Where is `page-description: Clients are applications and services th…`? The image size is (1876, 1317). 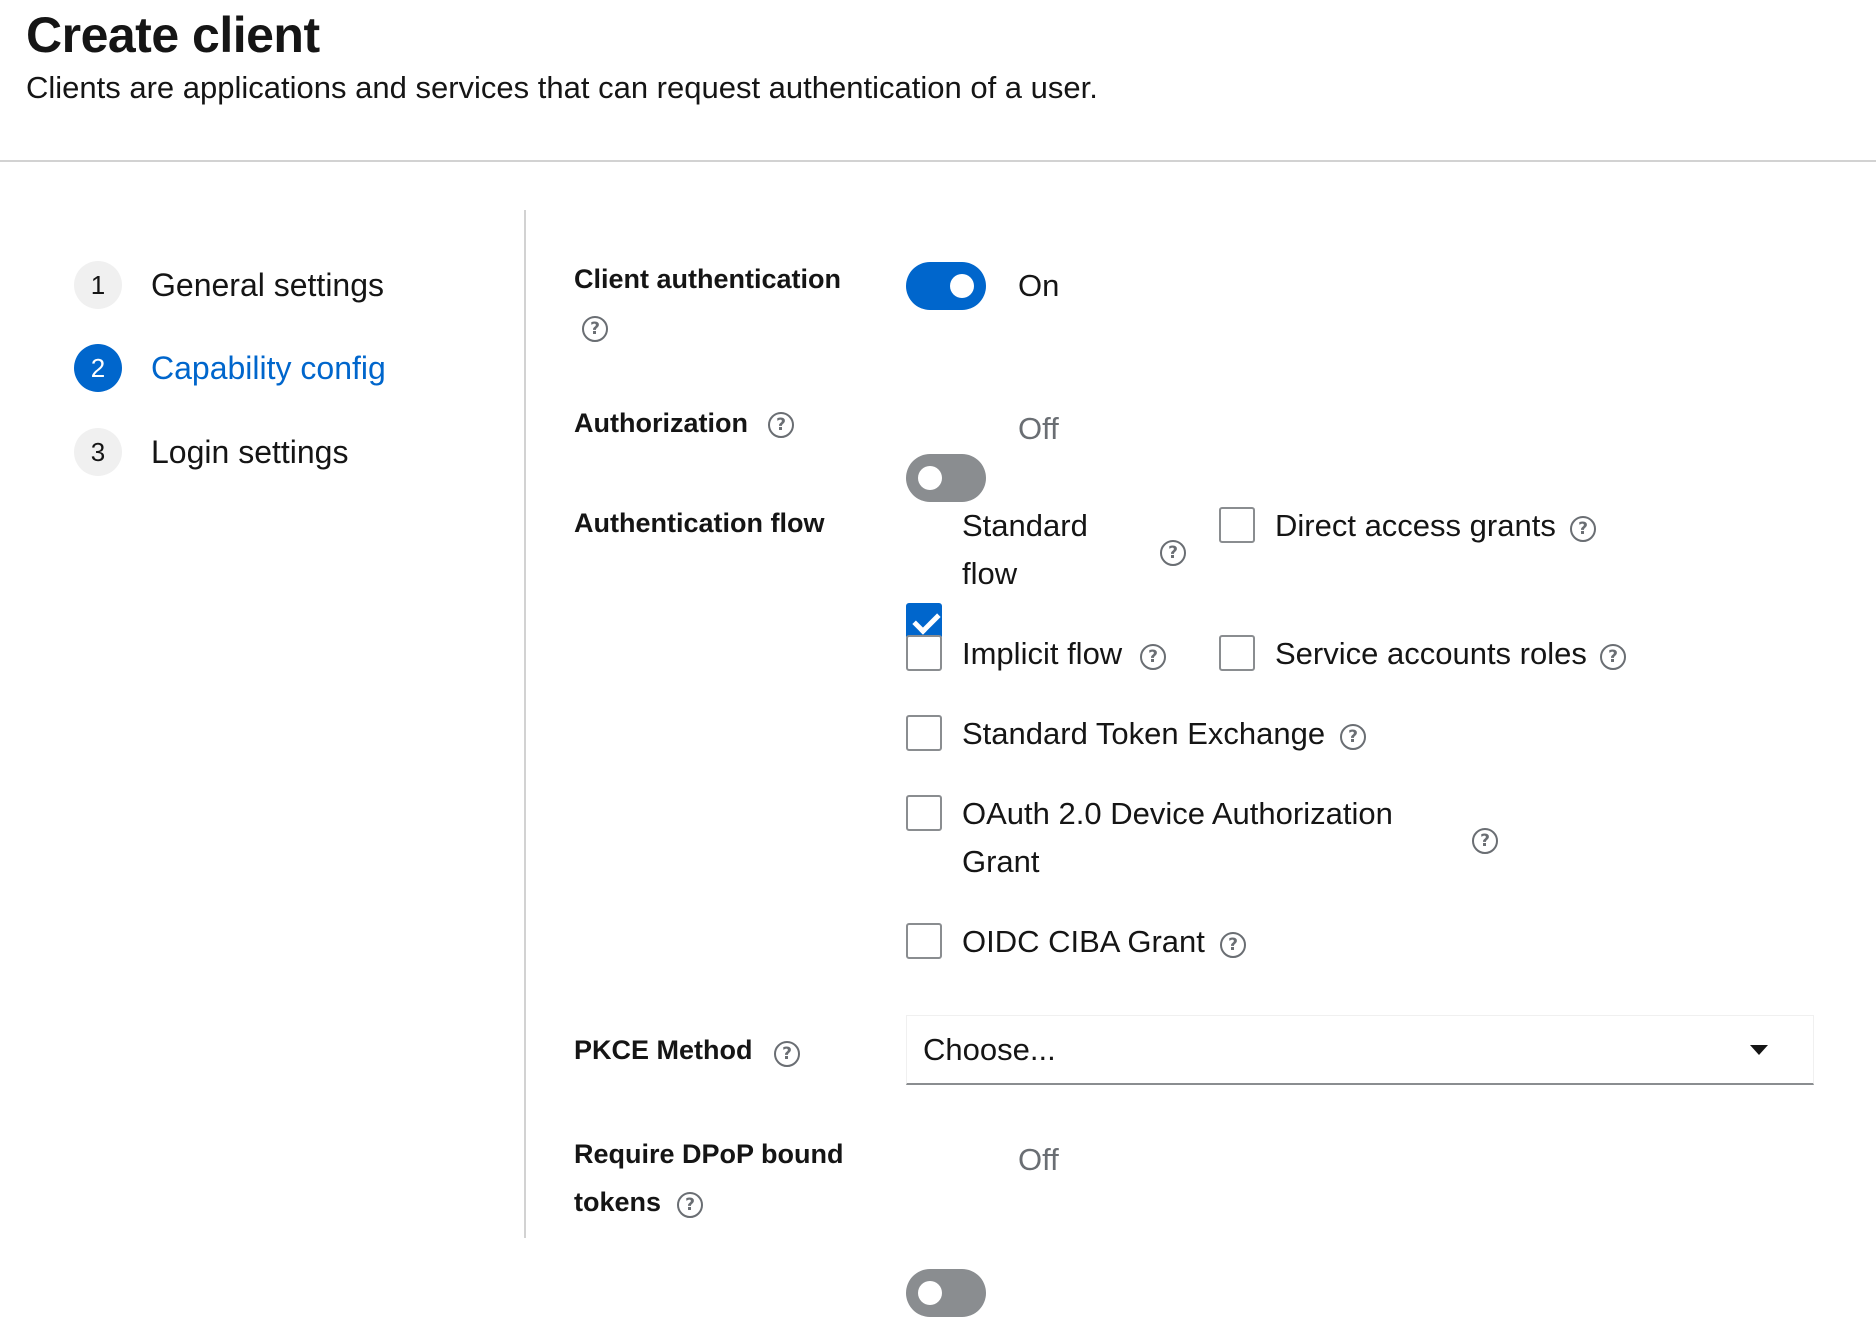 page-description: Clients are applications and services th… is located at coordinates (562, 87).